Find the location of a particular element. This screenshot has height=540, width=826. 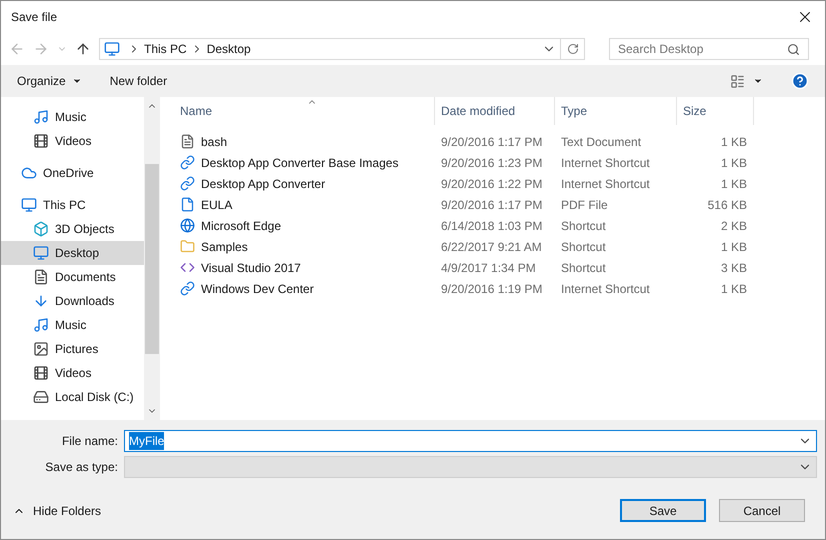

back-button is located at coordinates (17, 49).